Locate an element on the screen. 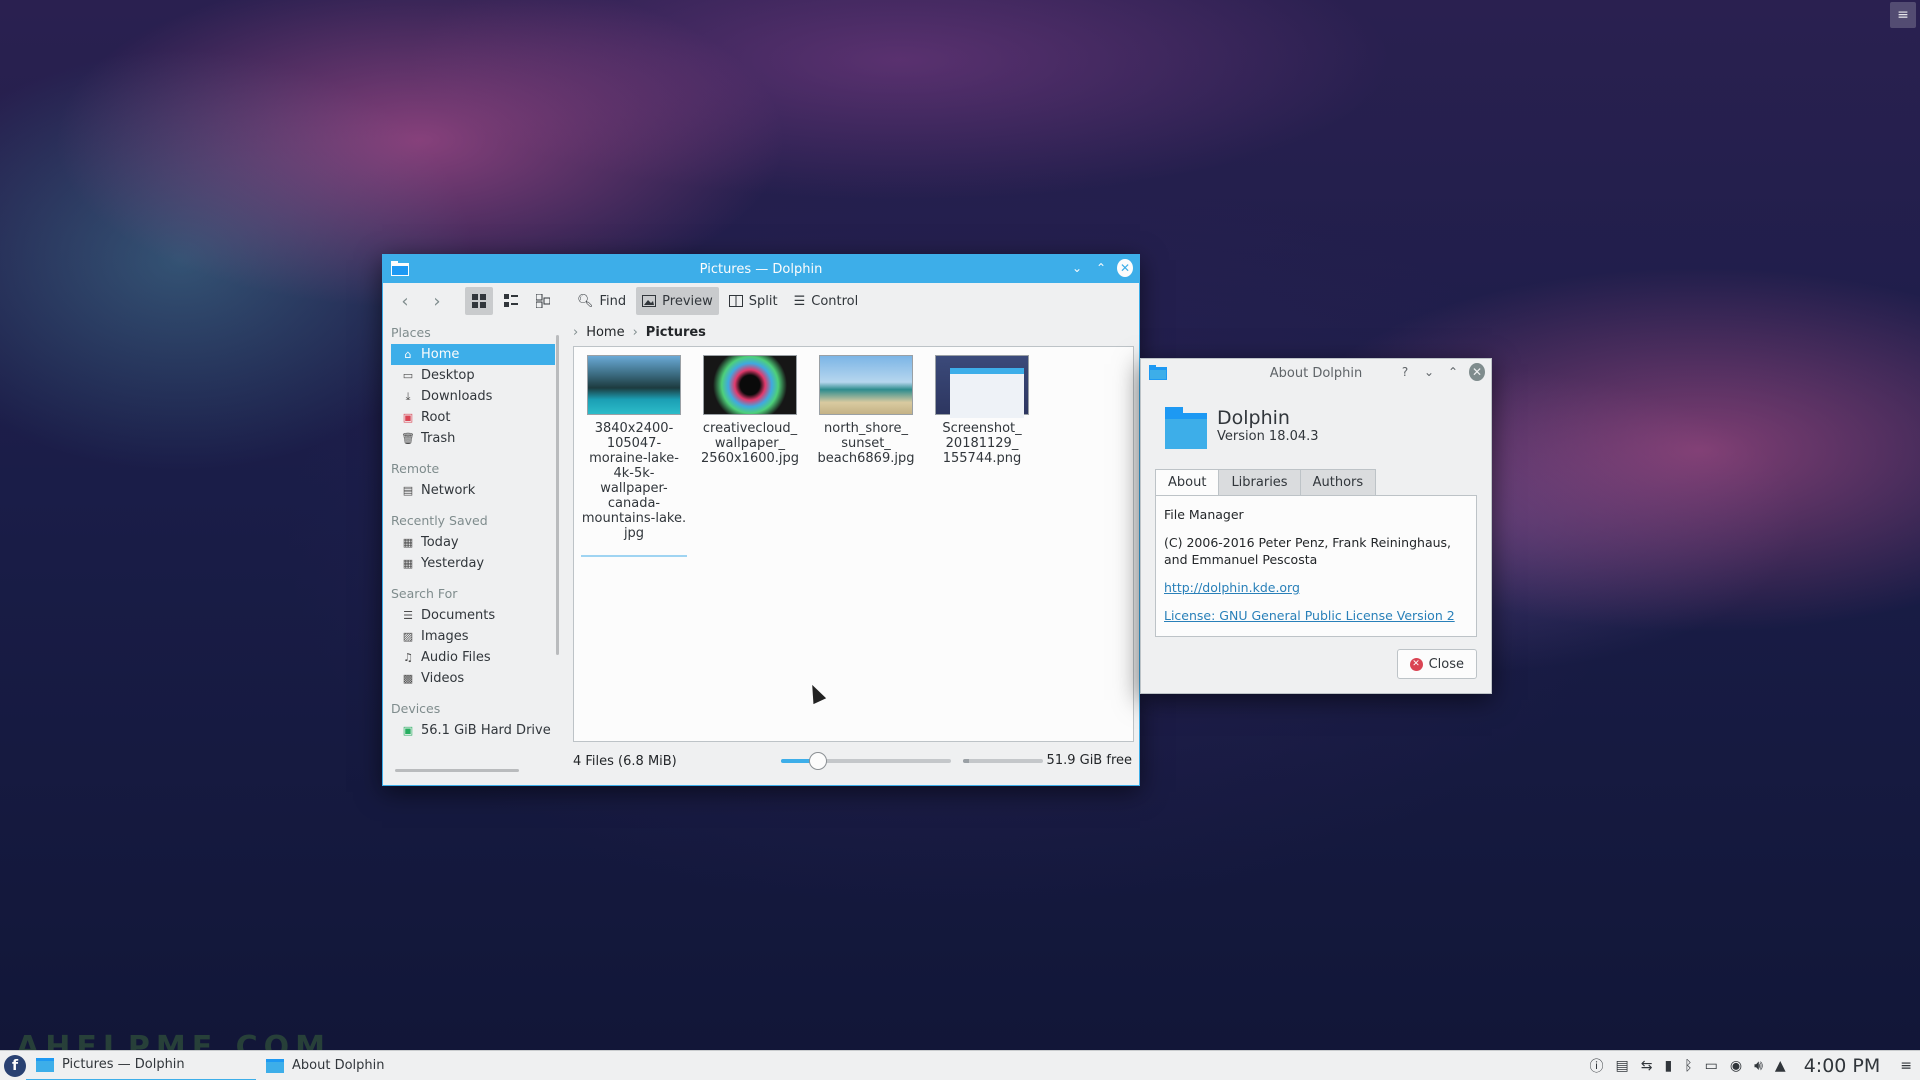 The width and height of the screenshot is (1920, 1080). places-item-desktop: ▭ Desktop is located at coordinates (473, 375).